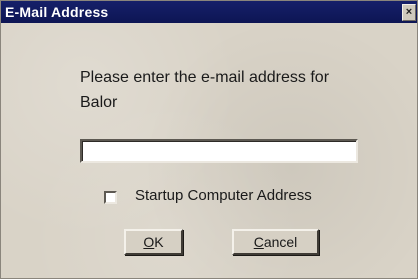 The image size is (418, 279). I want to click on cancel-label-rest: ancel, so click(280, 242).